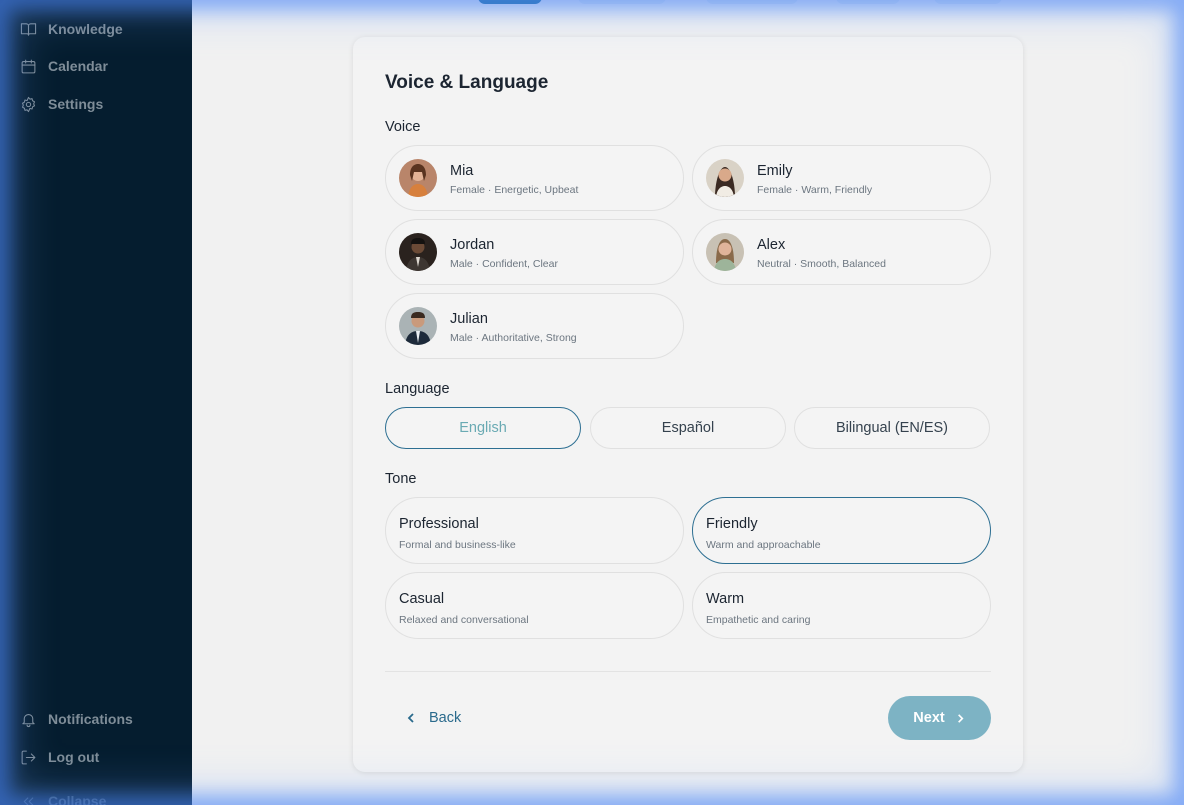 Image resolution: width=1184 pixels, height=805 pixels. What do you see at coordinates (28, 29) in the screenshot?
I see `book-icon` at bounding box center [28, 29].